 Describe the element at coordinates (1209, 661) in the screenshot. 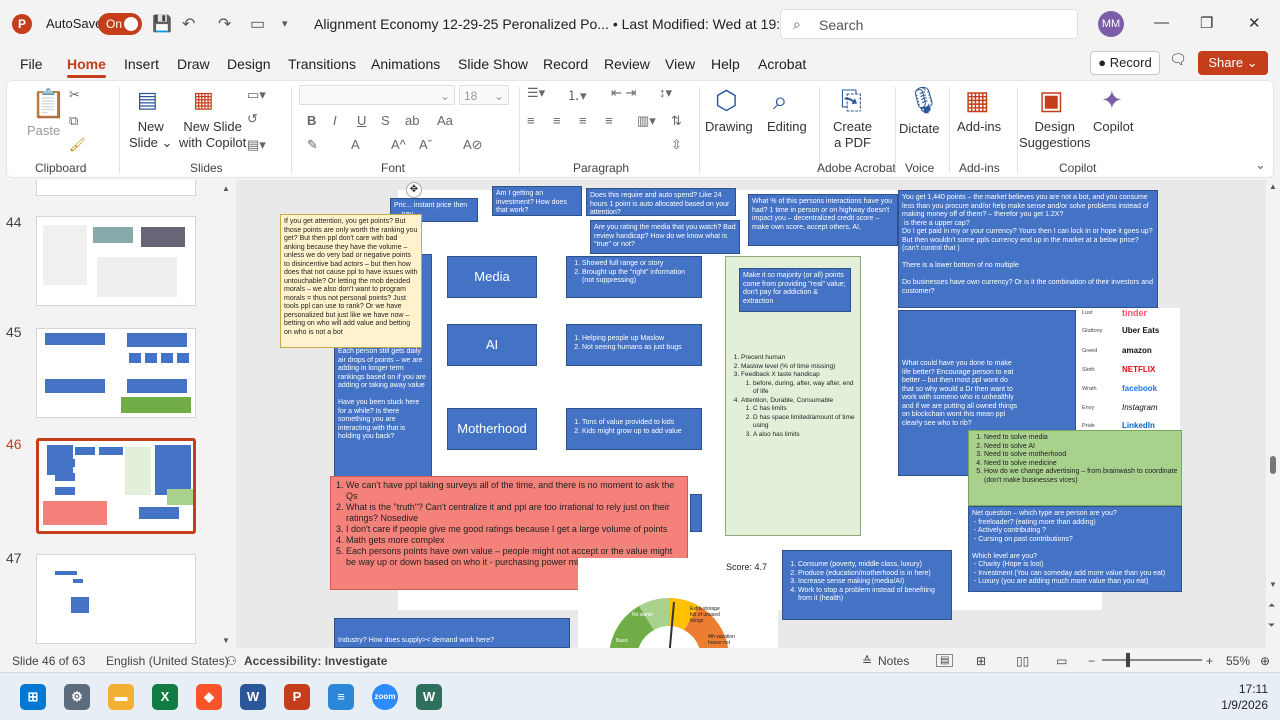

I see `zoom-in-icon: +` at that location.